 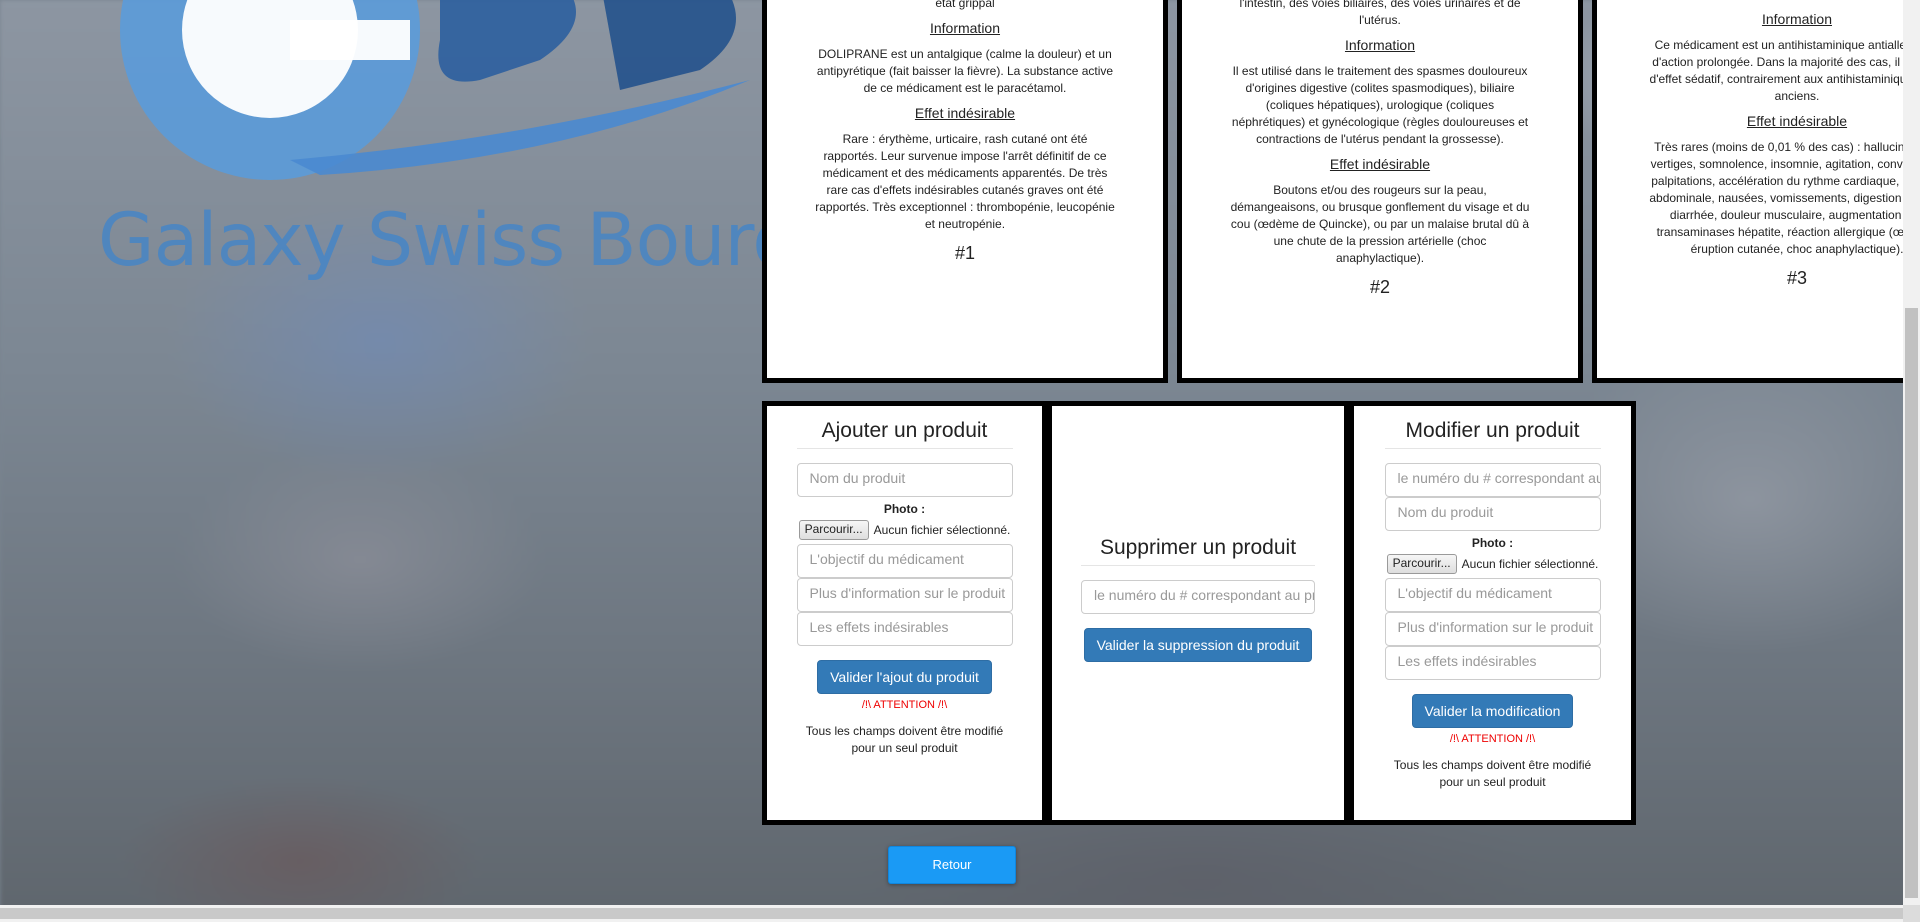 What do you see at coordinates (1380, 287) in the screenshot?
I see `product-number: #2` at bounding box center [1380, 287].